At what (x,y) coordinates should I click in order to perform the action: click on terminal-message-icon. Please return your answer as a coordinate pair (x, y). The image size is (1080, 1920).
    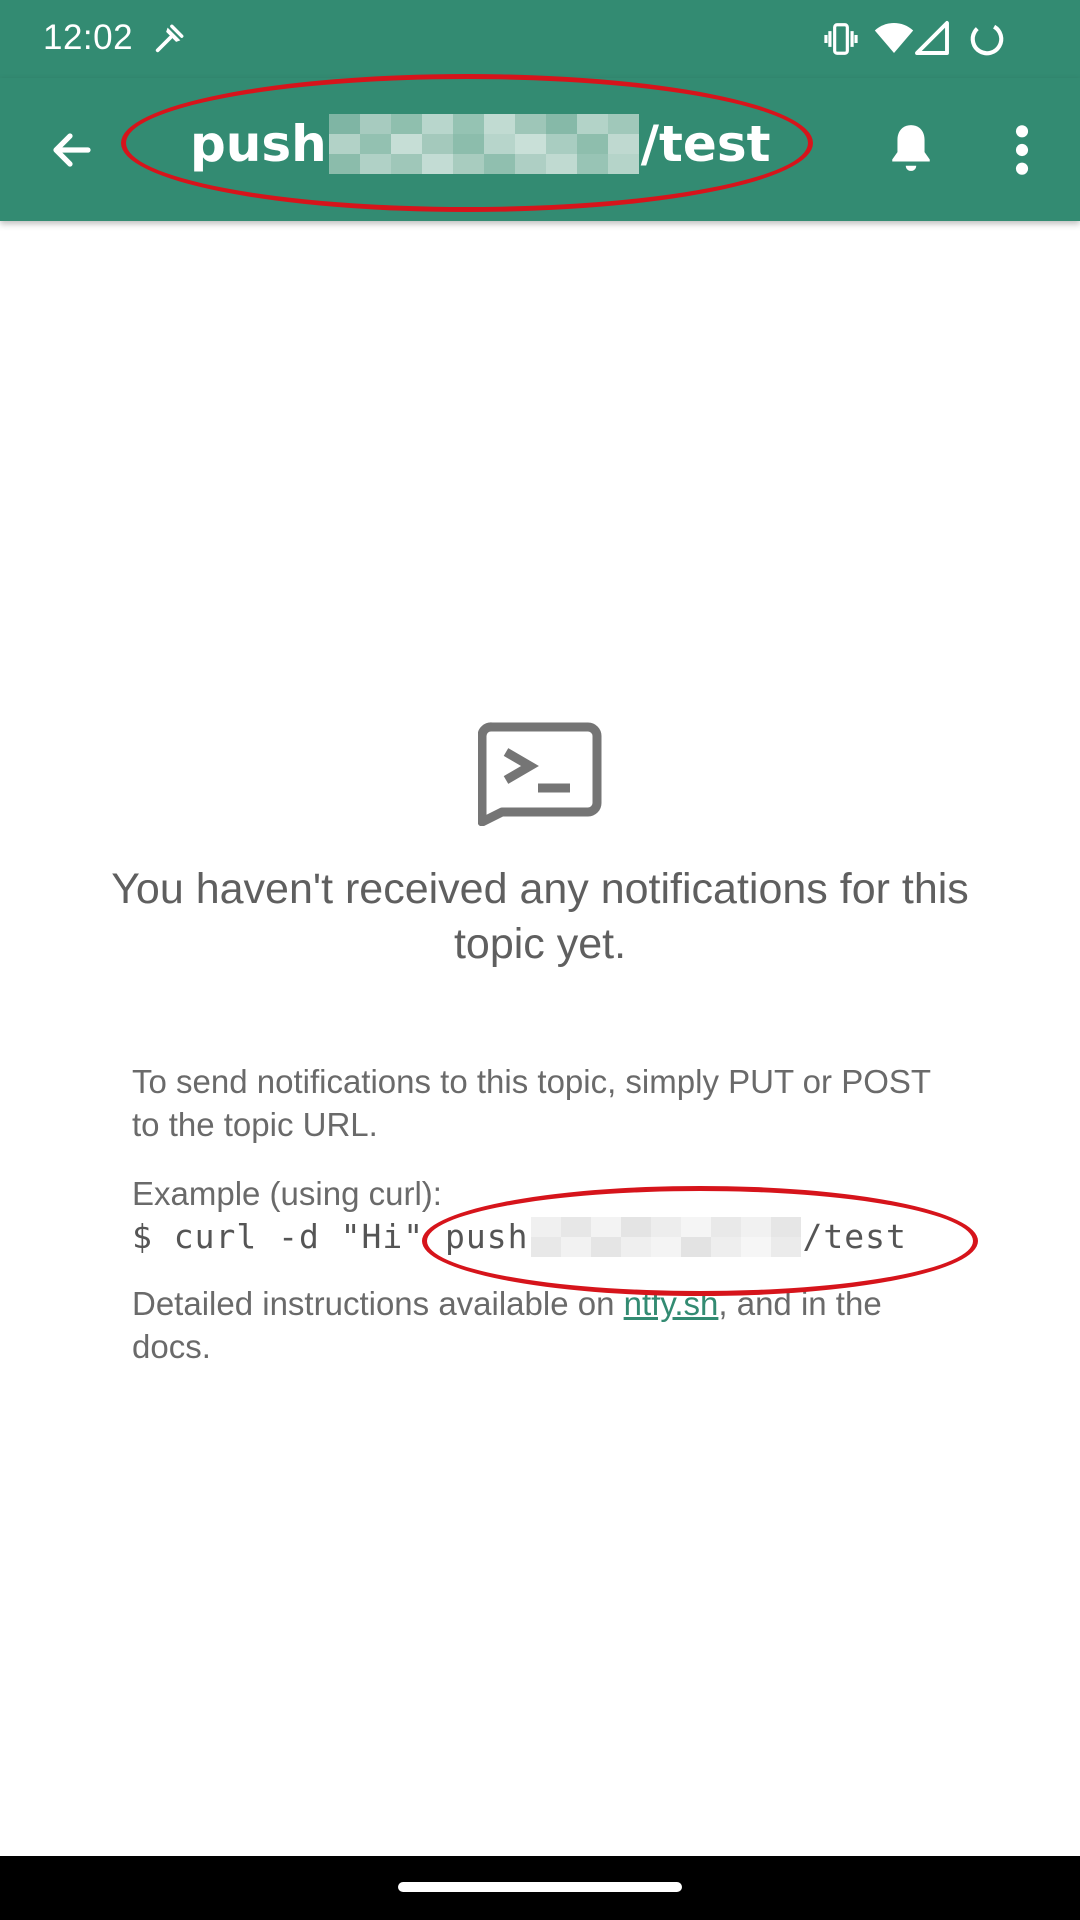
    Looking at the image, I should click on (540, 774).